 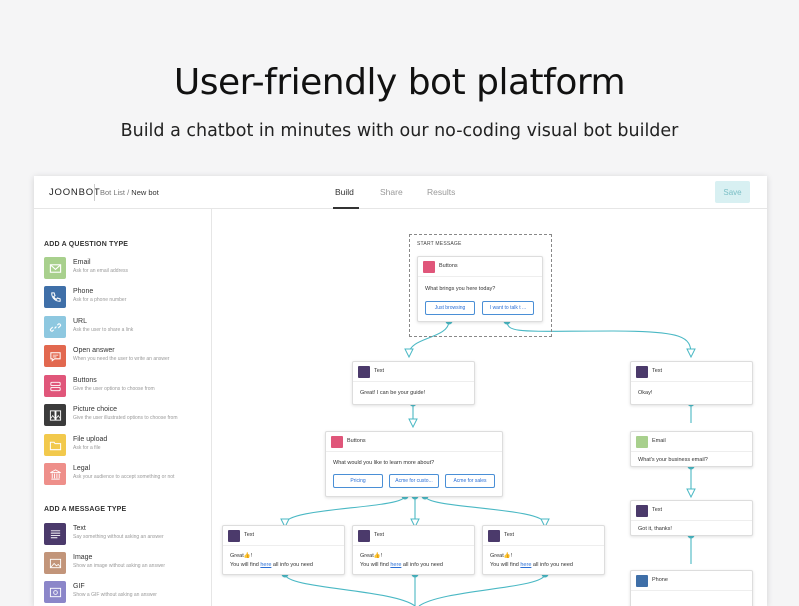 What do you see at coordinates (399, 82) in the screenshot?
I see `hero-title: User-friendly bot platform` at bounding box center [399, 82].